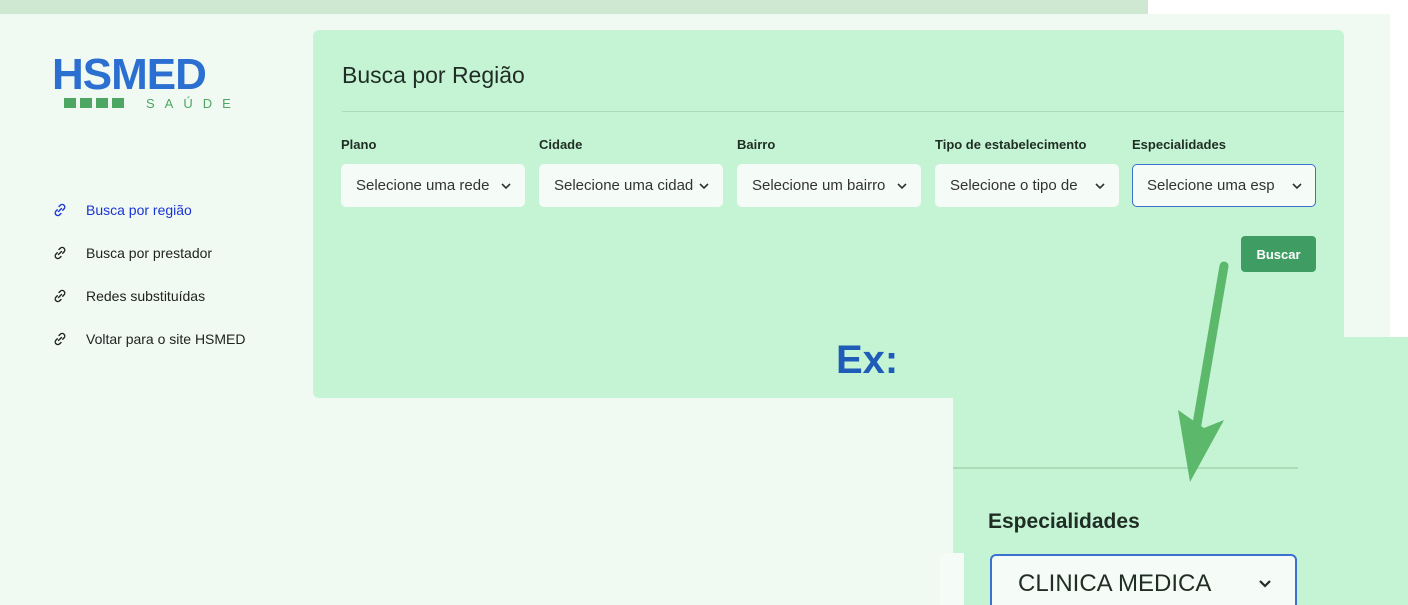 The height and width of the screenshot is (605, 1408). Describe the element at coordinates (193, 103) in the screenshot. I see `logo-subtitle: SAÚDE` at that location.